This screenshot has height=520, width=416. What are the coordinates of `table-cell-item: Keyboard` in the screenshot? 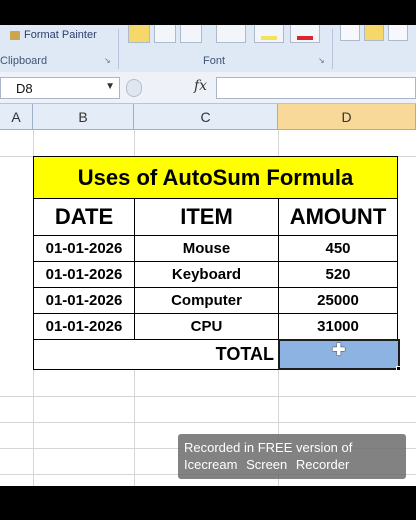 It's located at (206, 274).